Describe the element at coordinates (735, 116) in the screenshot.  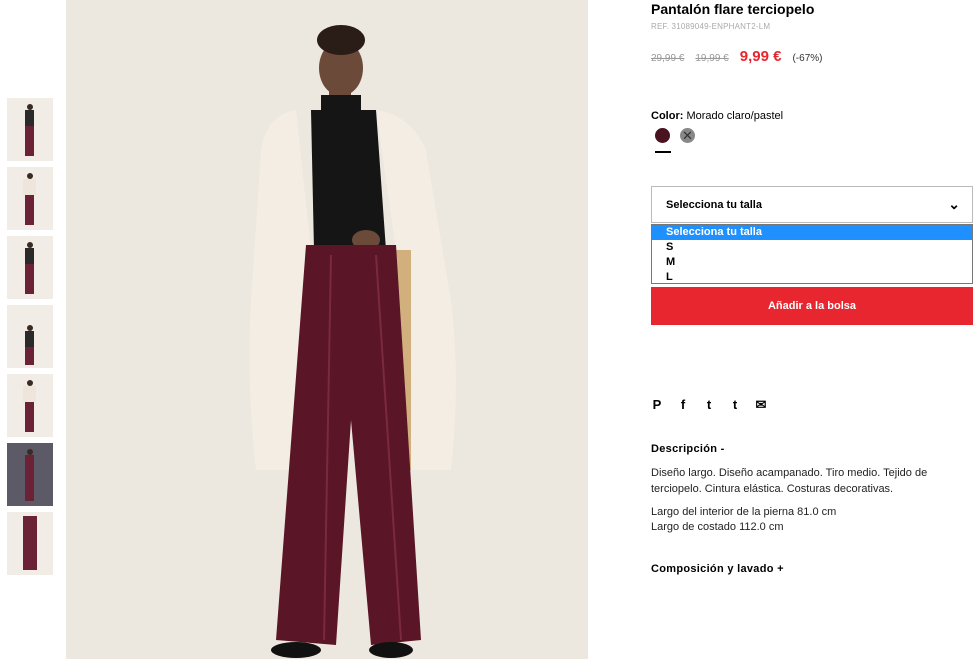
I see `color-value: Morado claro/pastel` at that location.